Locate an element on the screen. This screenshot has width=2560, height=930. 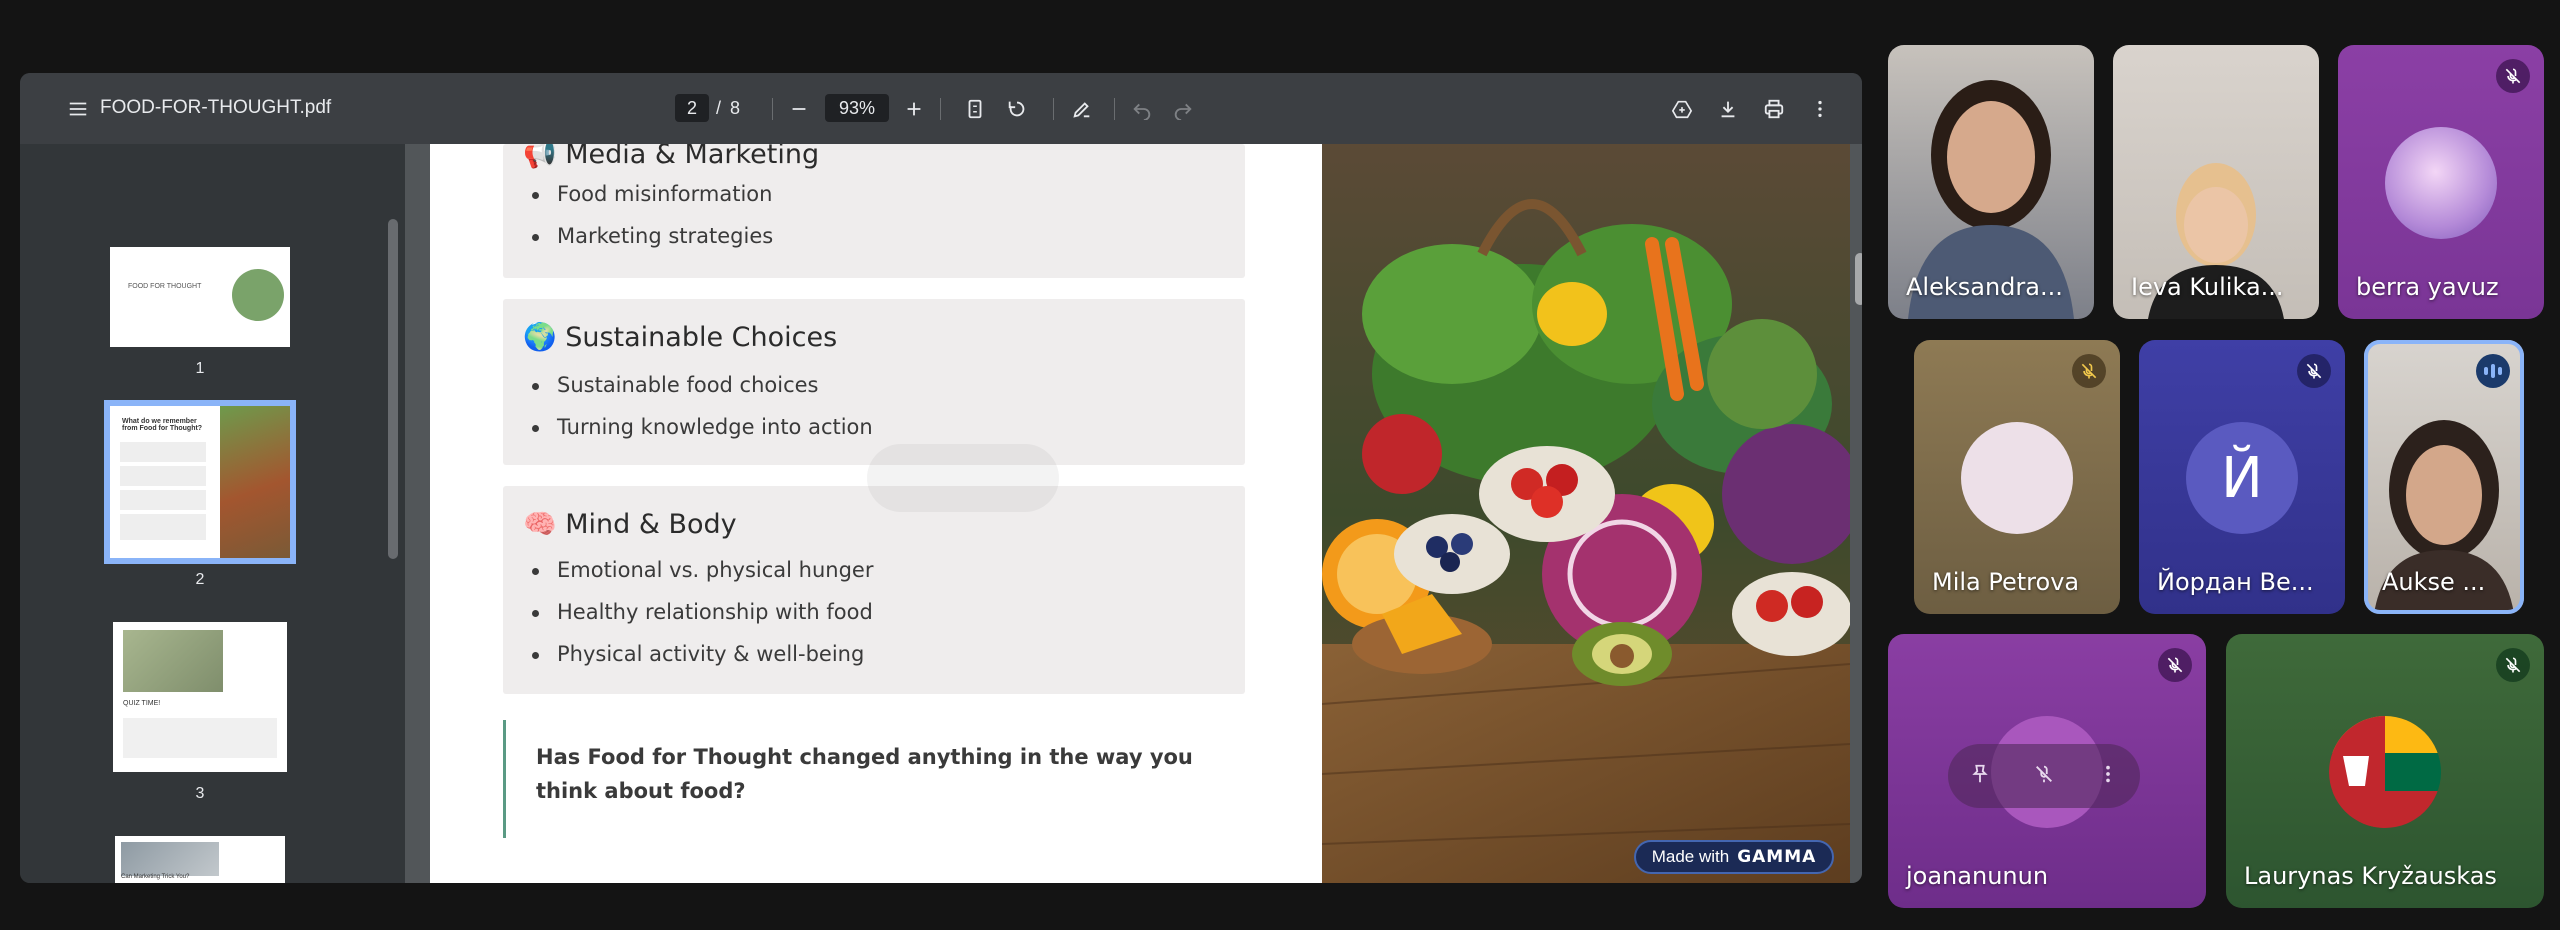
made-with-gamma-badge: Made with GAMMA is located at coordinates (1734, 857).